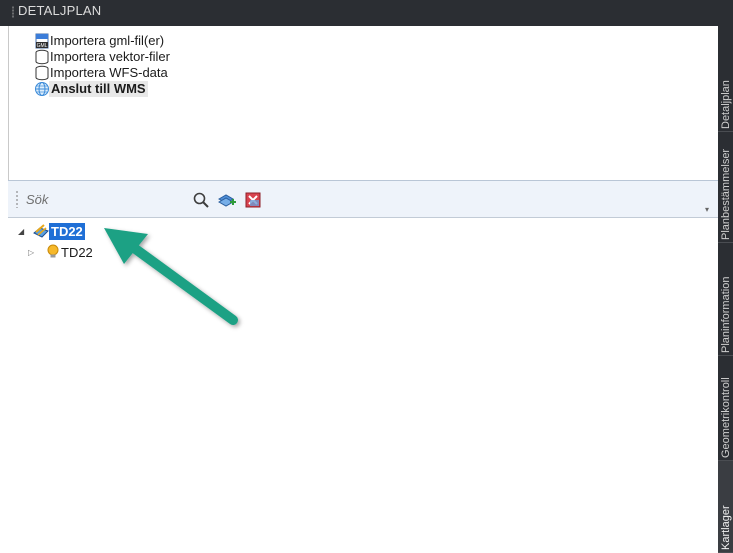 Image resolution: width=733 pixels, height=553 pixels. What do you see at coordinates (60, 10) in the screenshot?
I see `panel-title: DETALJPLAN` at bounding box center [60, 10].